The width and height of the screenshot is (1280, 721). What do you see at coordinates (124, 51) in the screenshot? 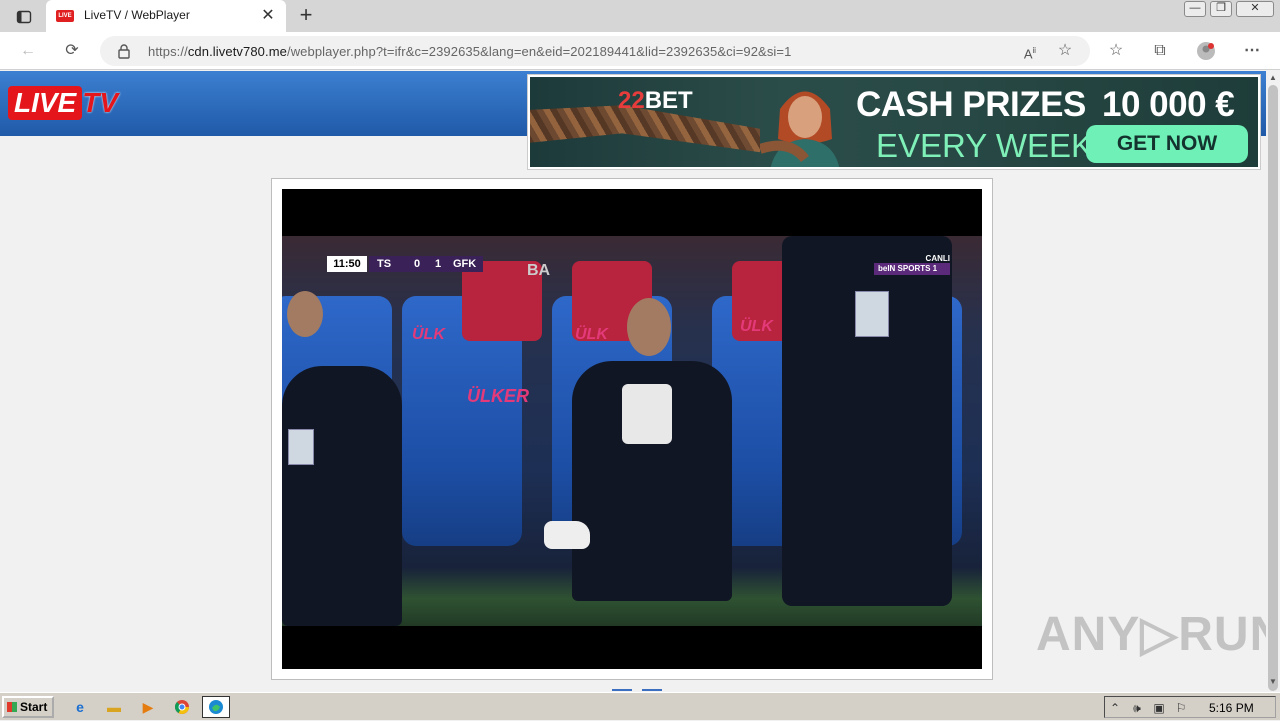
I see `lock-icon` at bounding box center [124, 51].